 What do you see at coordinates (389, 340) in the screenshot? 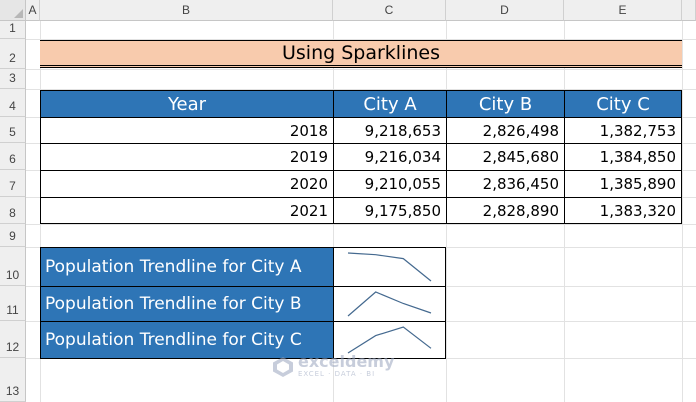
I see `sparkline-city-c` at bounding box center [389, 340].